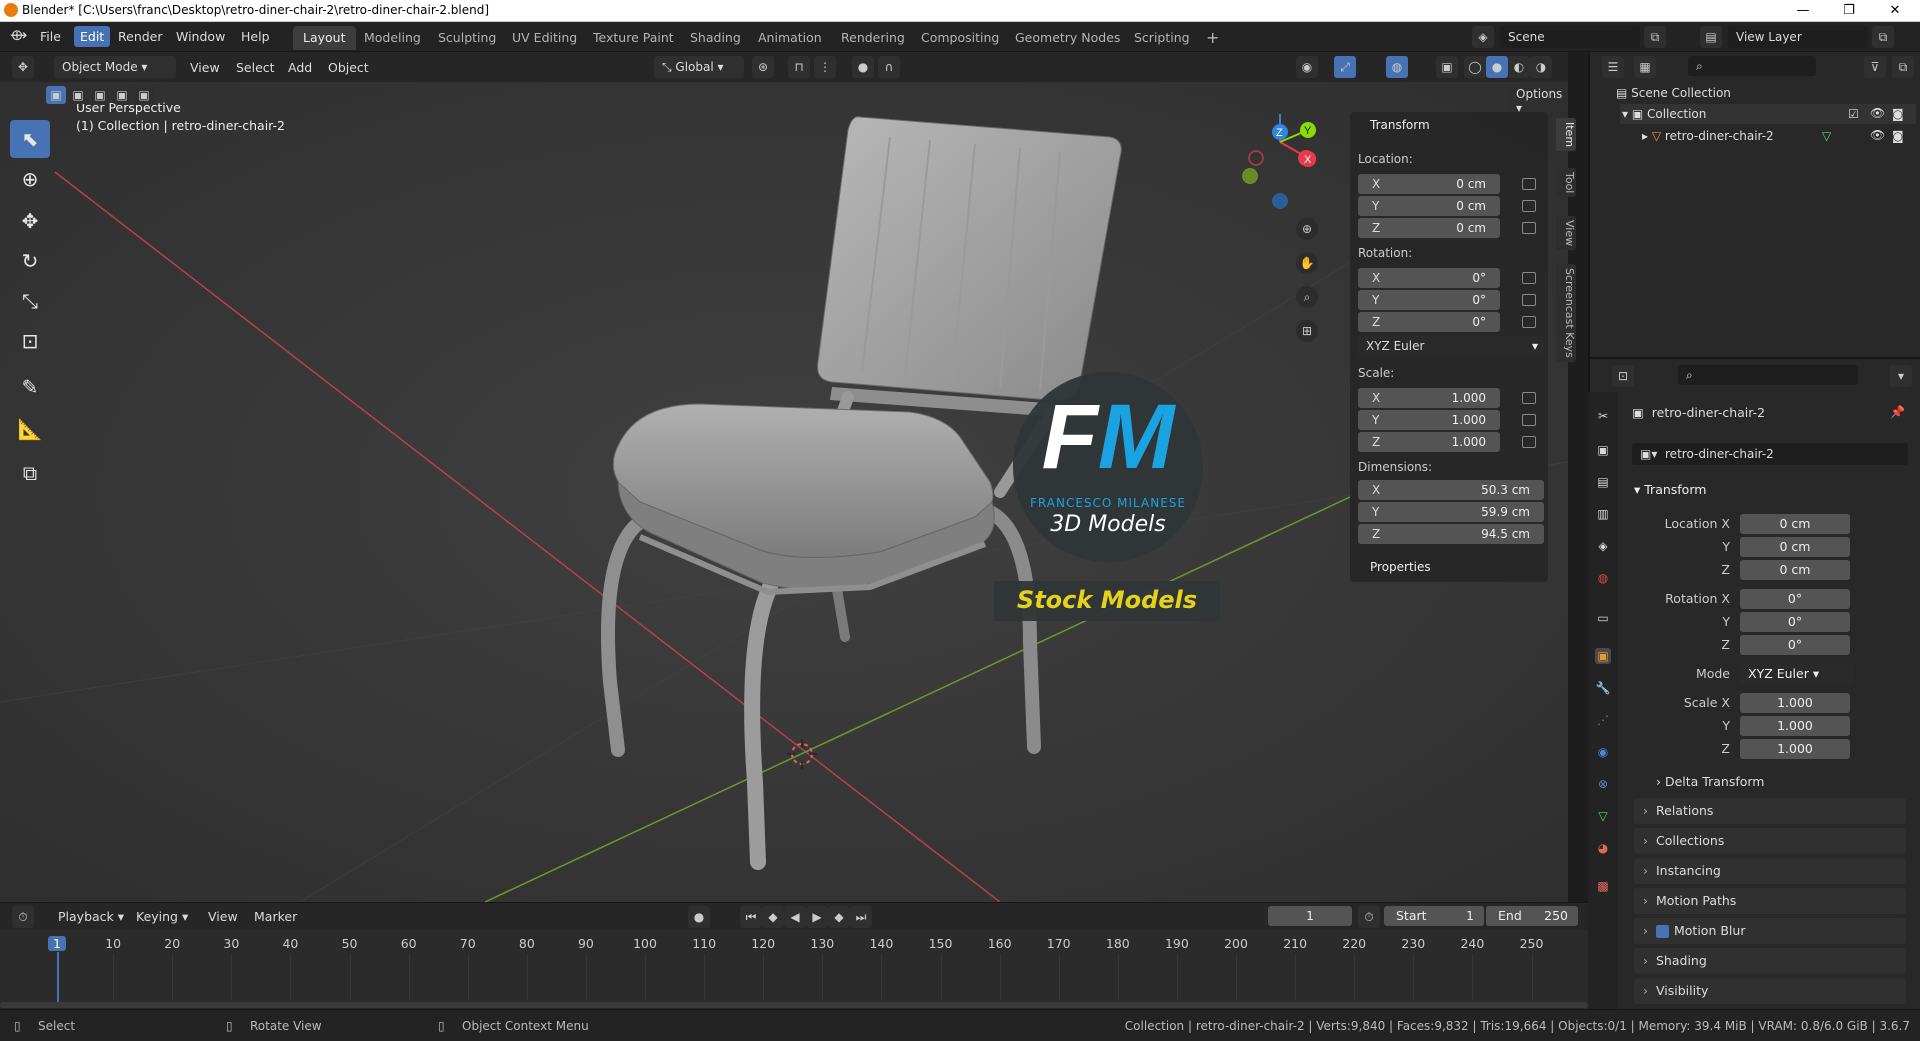  I want to click on gizmo-toggle-icon: ⤢, so click(1345, 67).